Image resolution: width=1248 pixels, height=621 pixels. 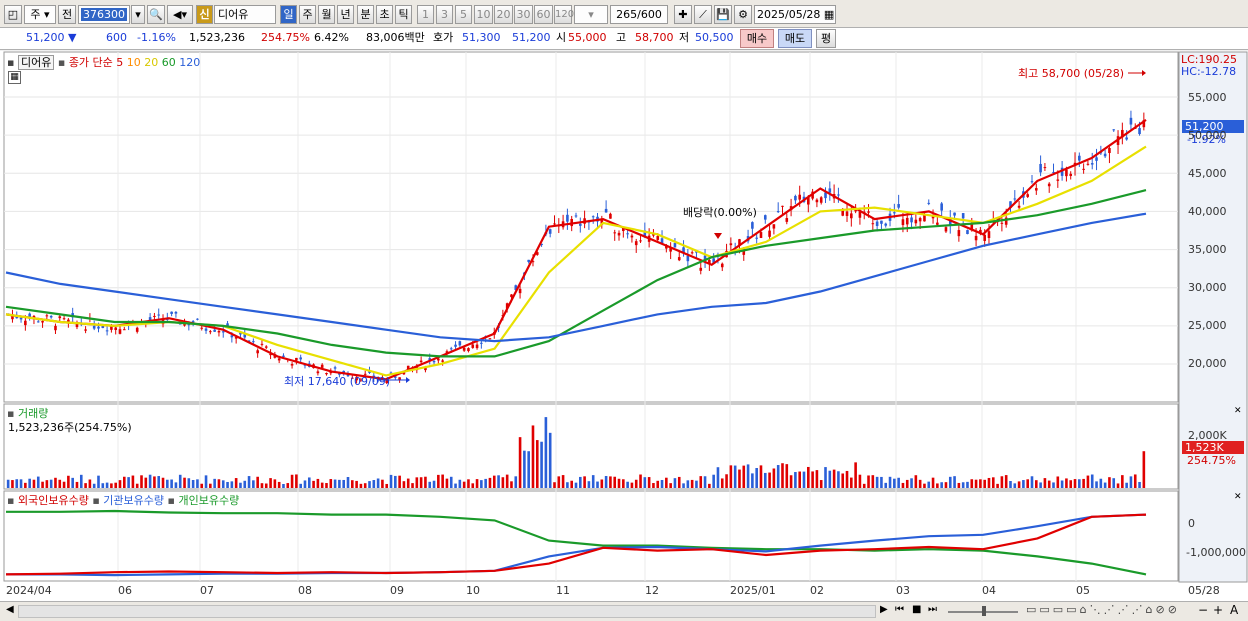 What do you see at coordinates (447, 611) in the screenshot?
I see `horizontal-scrollbar` at bounding box center [447, 611].